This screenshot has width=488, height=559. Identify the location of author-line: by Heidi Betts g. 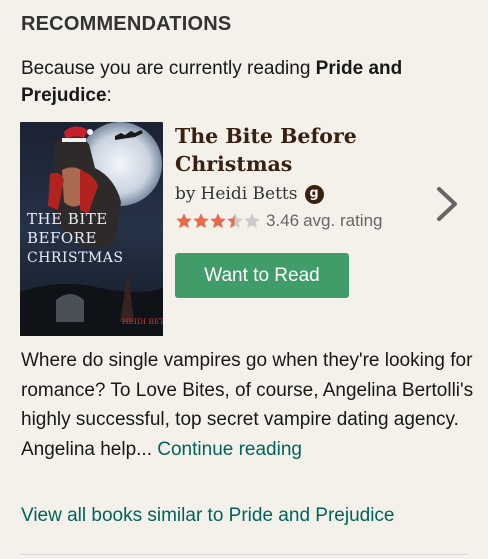
(249, 194).